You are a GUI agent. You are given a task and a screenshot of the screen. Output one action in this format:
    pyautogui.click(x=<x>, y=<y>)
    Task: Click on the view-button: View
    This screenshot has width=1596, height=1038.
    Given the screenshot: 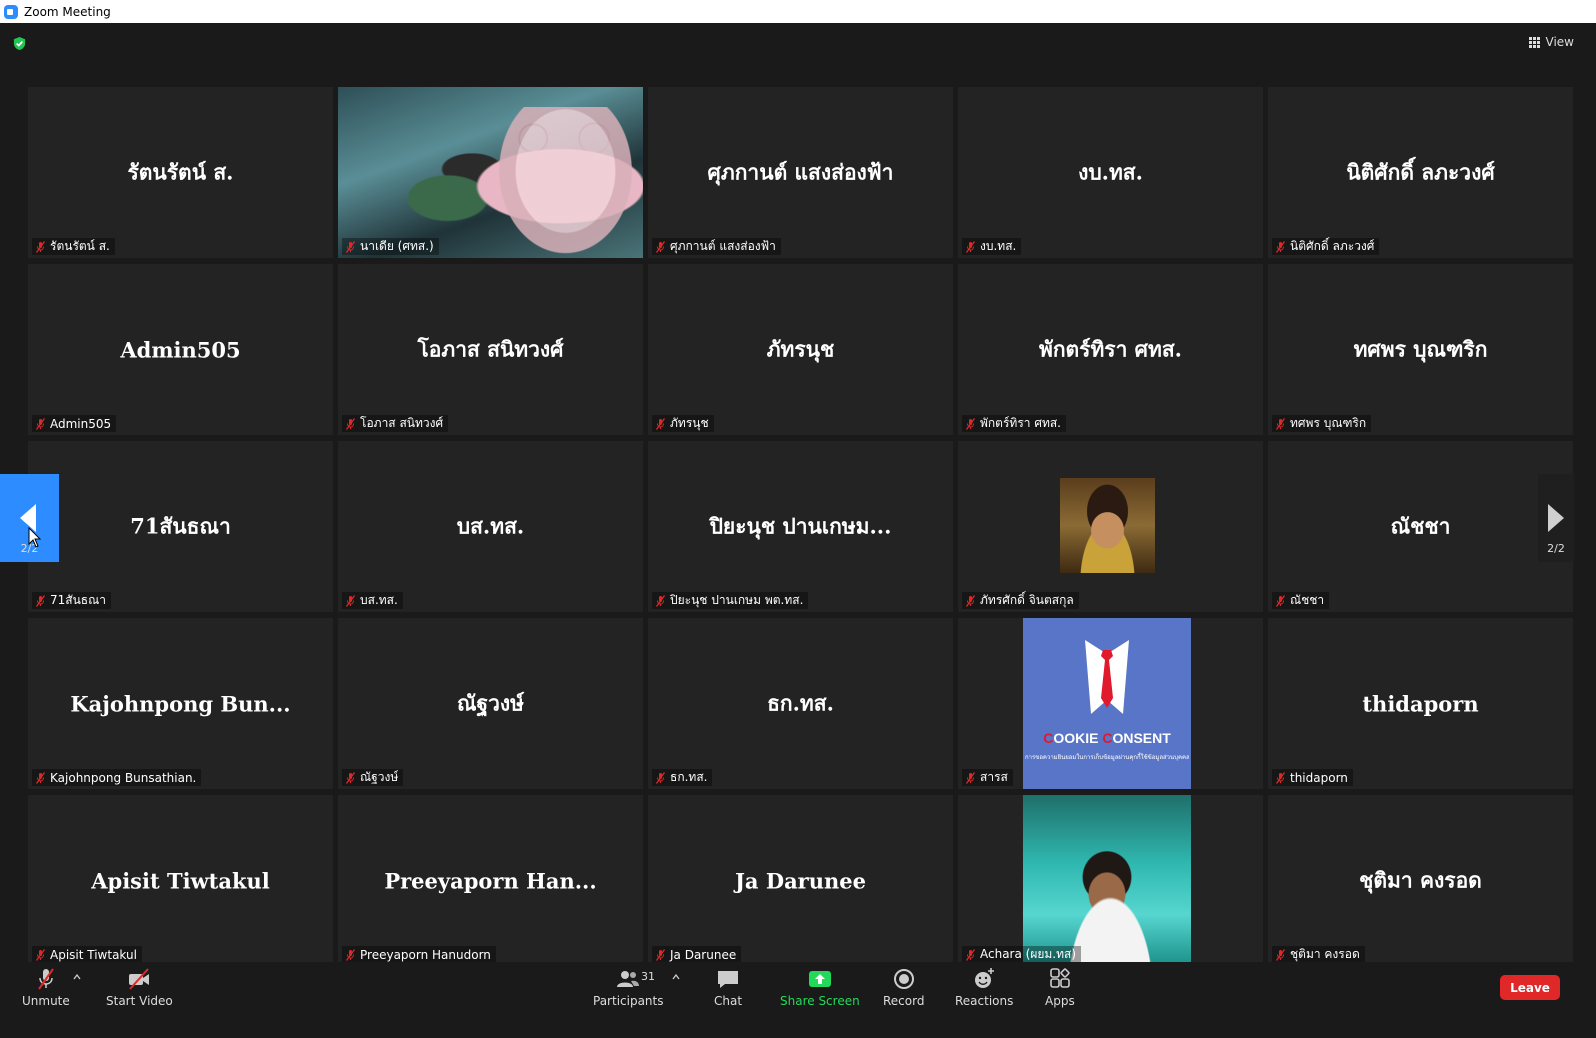 What is the action you would take?
    pyautogui.click(x=1551, y=42)
    